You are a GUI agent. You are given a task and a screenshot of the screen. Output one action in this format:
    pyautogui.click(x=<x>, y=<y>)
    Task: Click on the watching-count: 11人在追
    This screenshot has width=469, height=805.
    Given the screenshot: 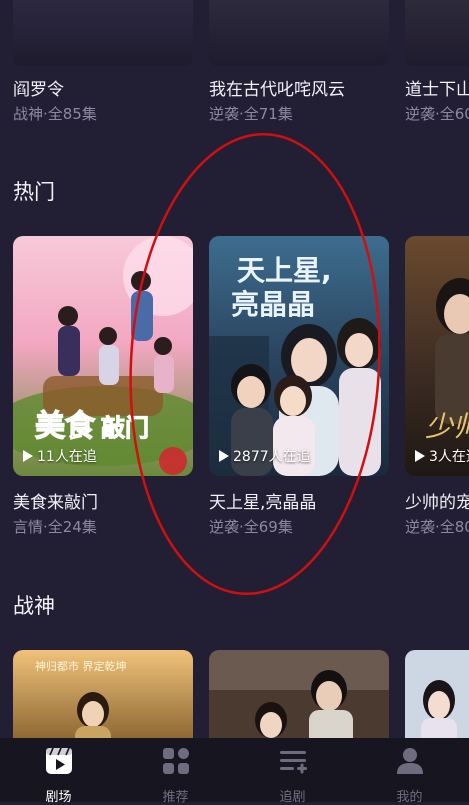 What is the action you would take?
    pyautogui.click(x=60, y=456)
    